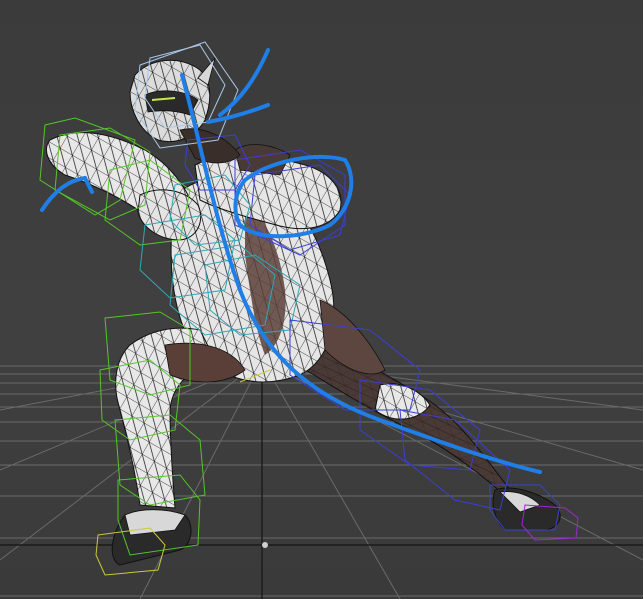 The image size is (643, 599). What do you see at coordinates (244, 82) in the screenshot?
I see `annotation-arrow-top` at bounding box center [244, 82].